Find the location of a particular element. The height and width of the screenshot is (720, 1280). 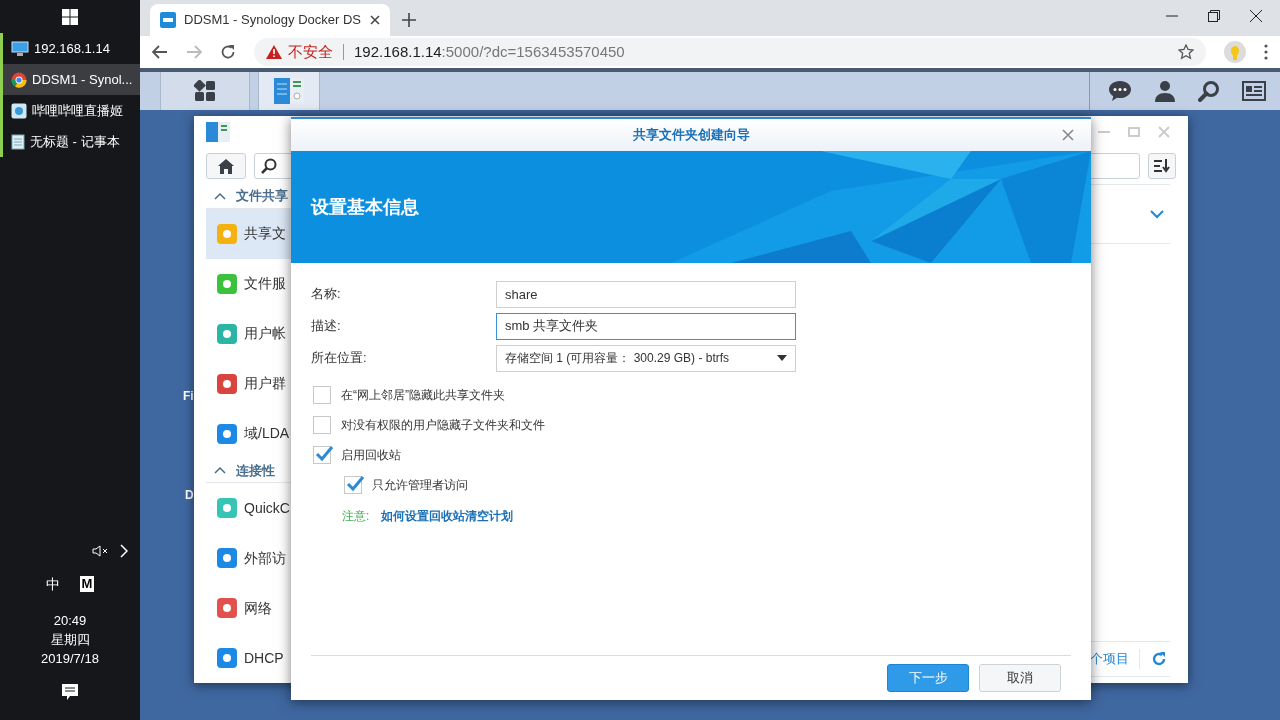

dialog-heading: 设置基本信息 is located at coordinates (365, 207).